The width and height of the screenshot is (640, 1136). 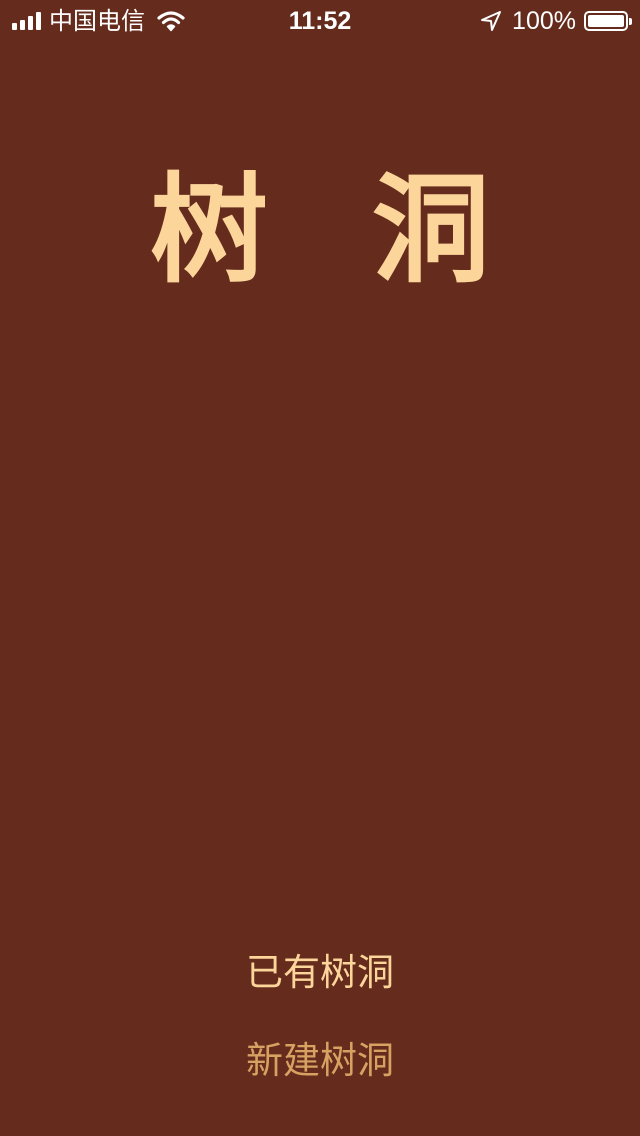 I want to click on battery-icon, so click(x=608, y=21).